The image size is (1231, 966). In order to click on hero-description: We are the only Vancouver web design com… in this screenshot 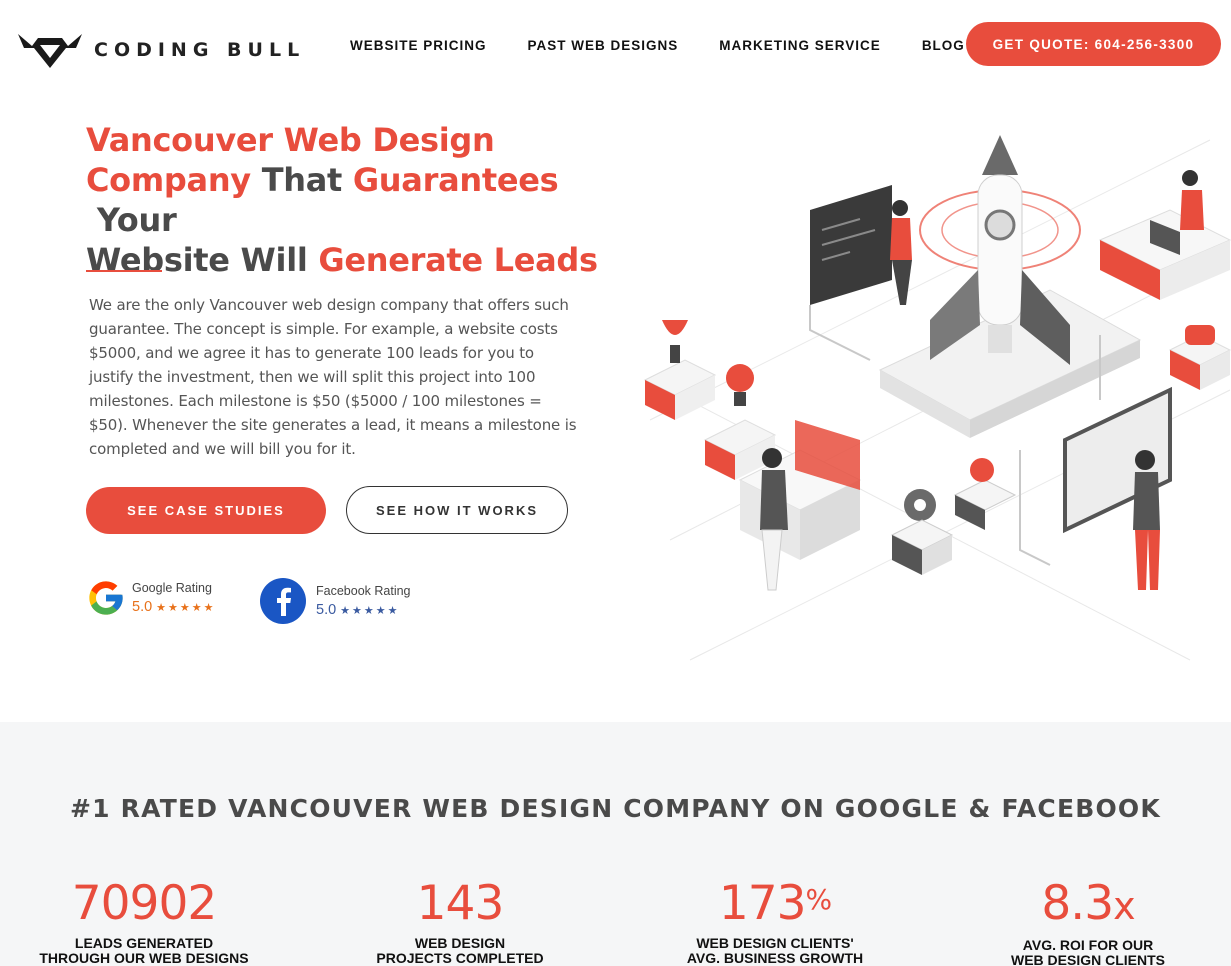, I will do `click(333, 377)`.